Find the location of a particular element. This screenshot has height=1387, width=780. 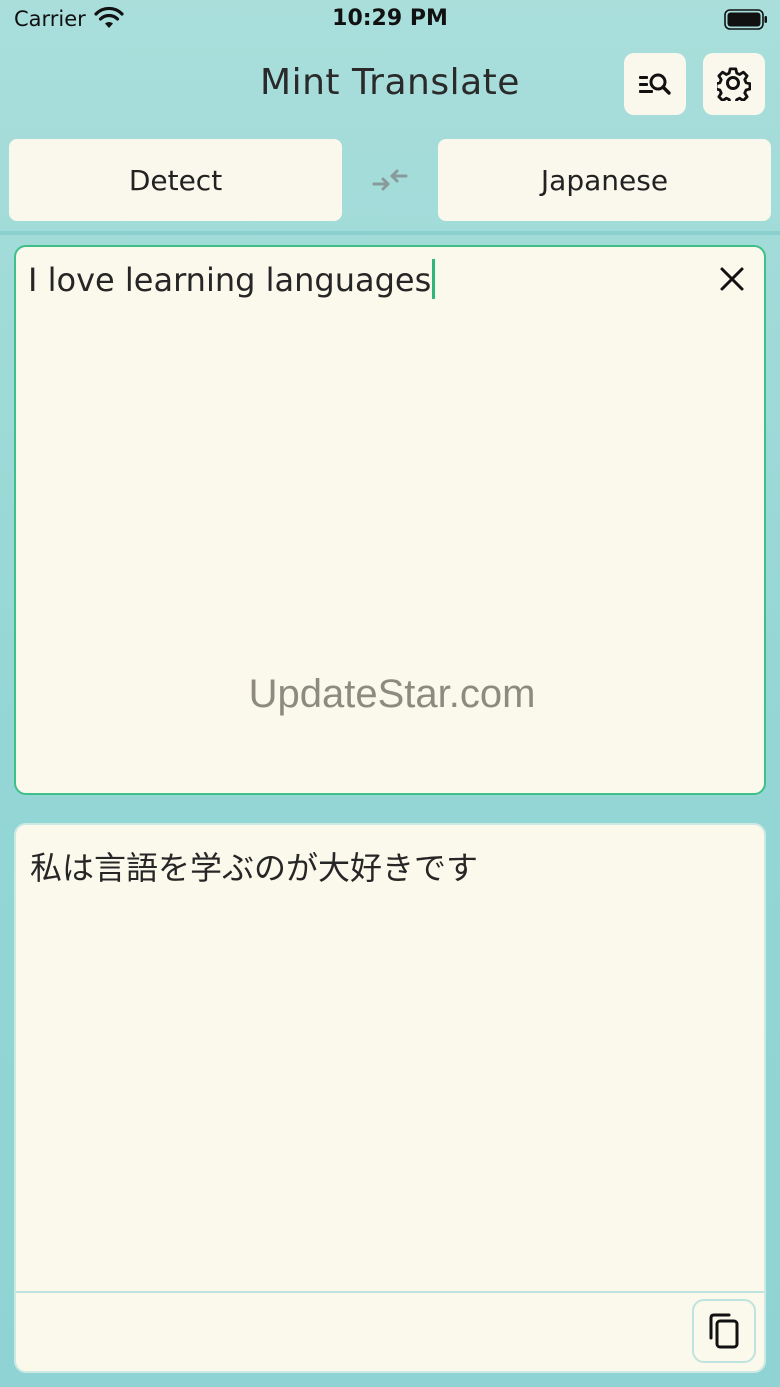

source-language-label: Detect is located at coordinates (175, 180).